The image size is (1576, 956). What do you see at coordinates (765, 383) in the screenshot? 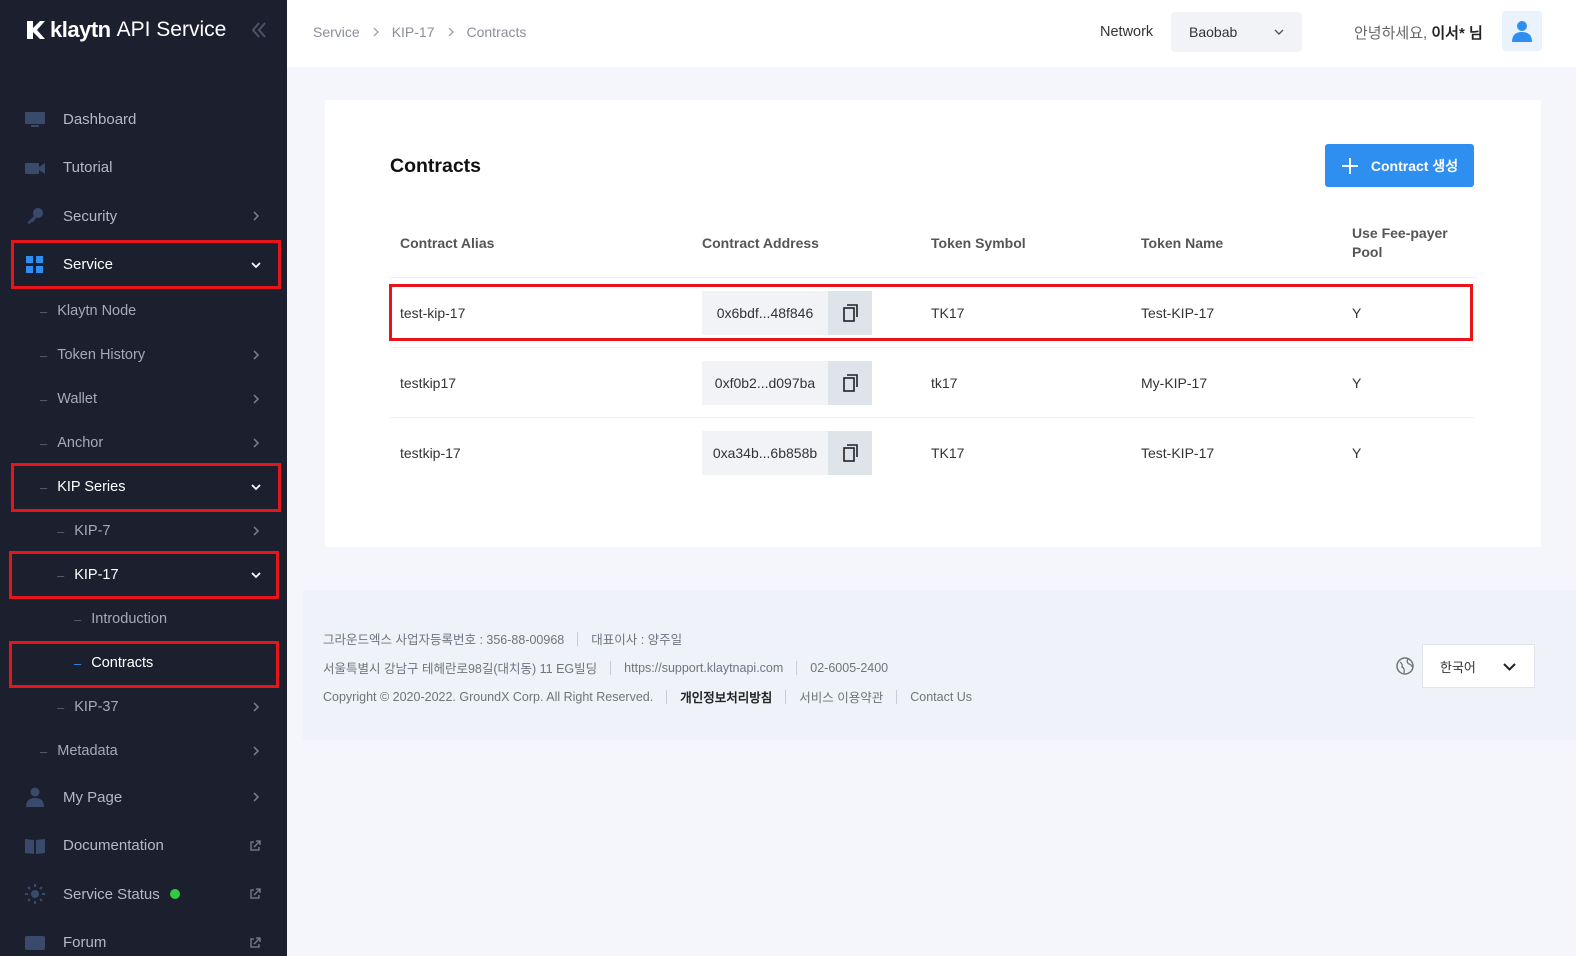
I see `cell-address: 0xf0b2...d097ba` at bounding box center [765, 383].